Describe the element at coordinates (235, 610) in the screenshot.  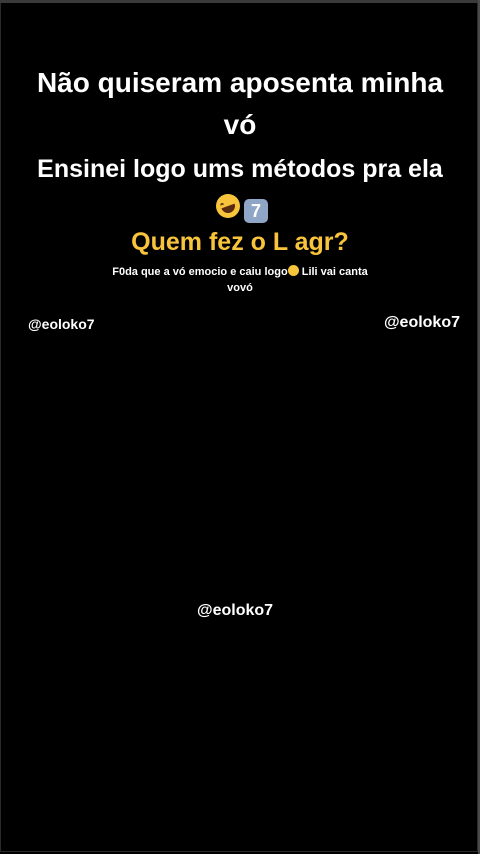
I see `handle-watermark-center: @eoloko7` at that location.